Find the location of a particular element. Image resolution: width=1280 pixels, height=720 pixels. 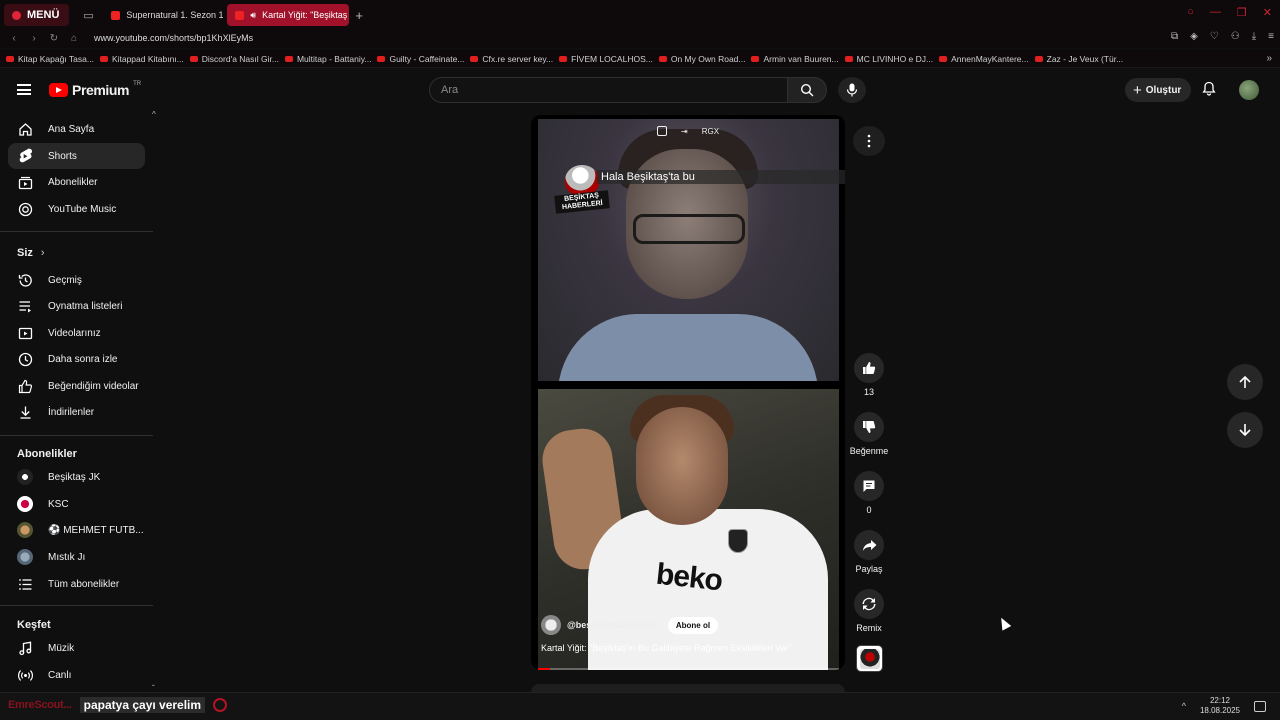

comments-button is located at coordinates (869, 486).